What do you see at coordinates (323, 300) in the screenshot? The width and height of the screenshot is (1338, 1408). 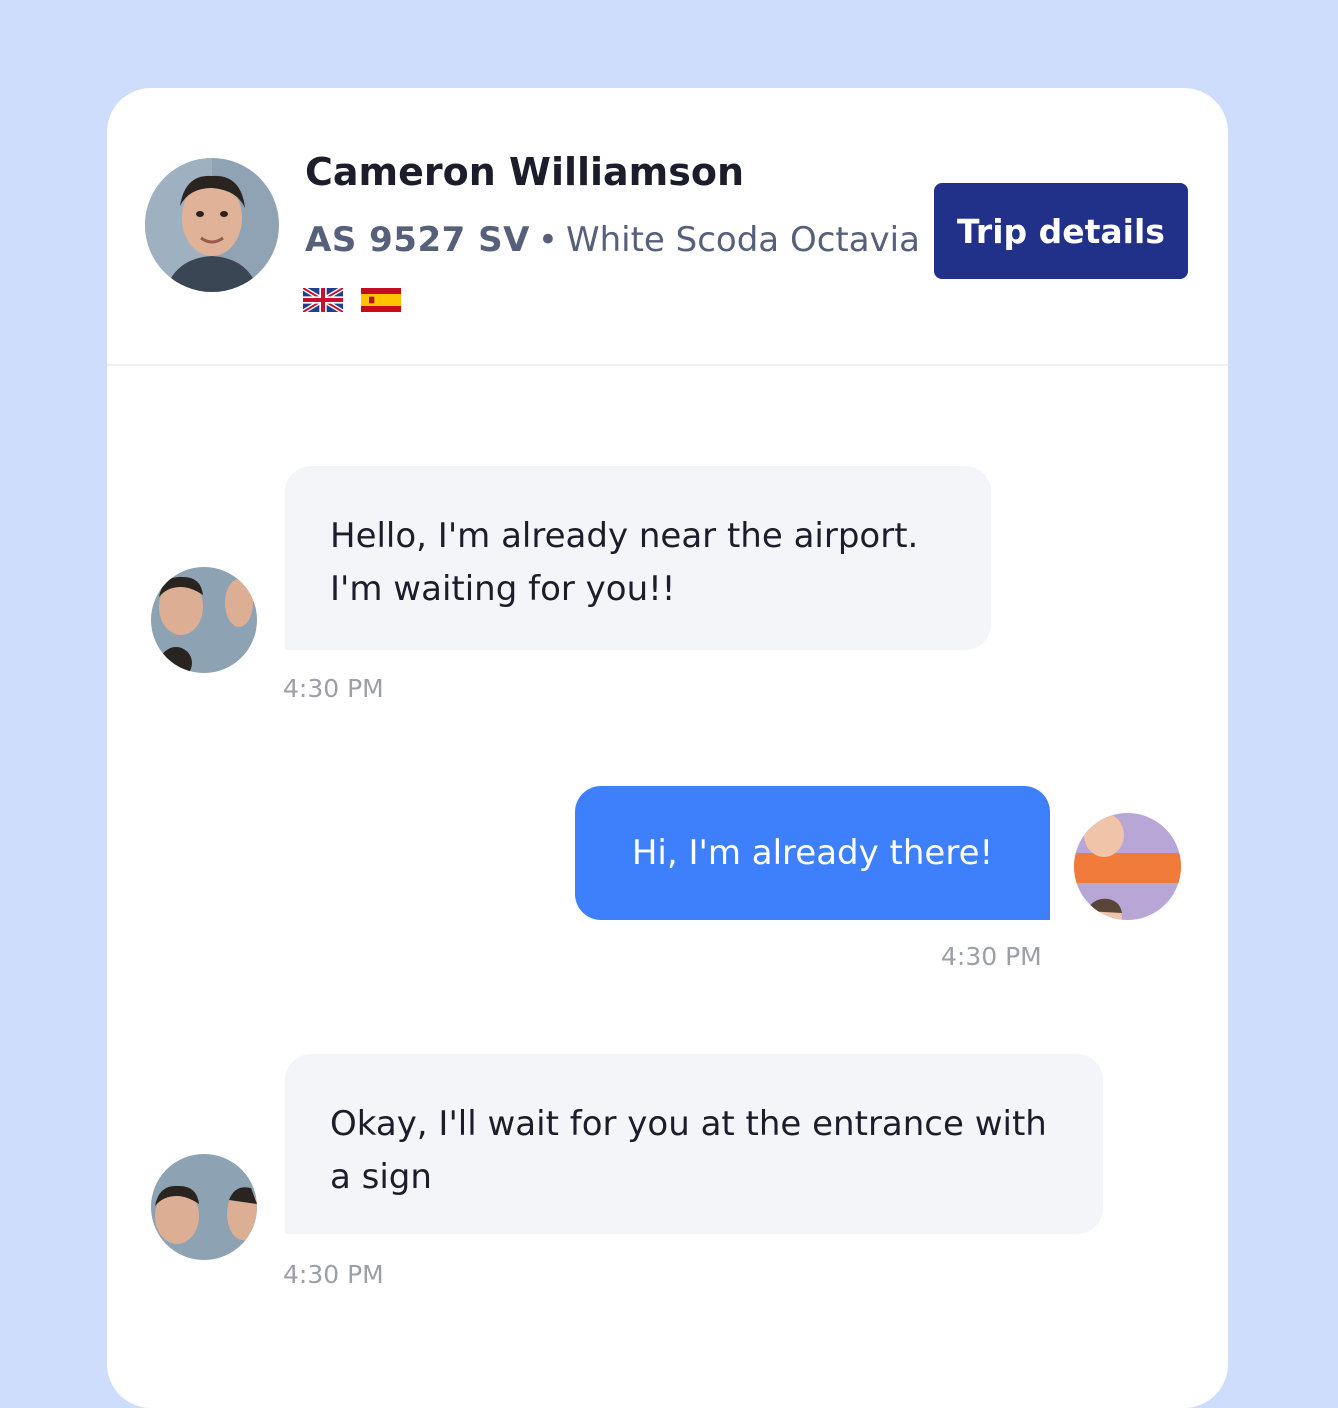 I see `uk-flag-icon` at bounding box center [323, 300].